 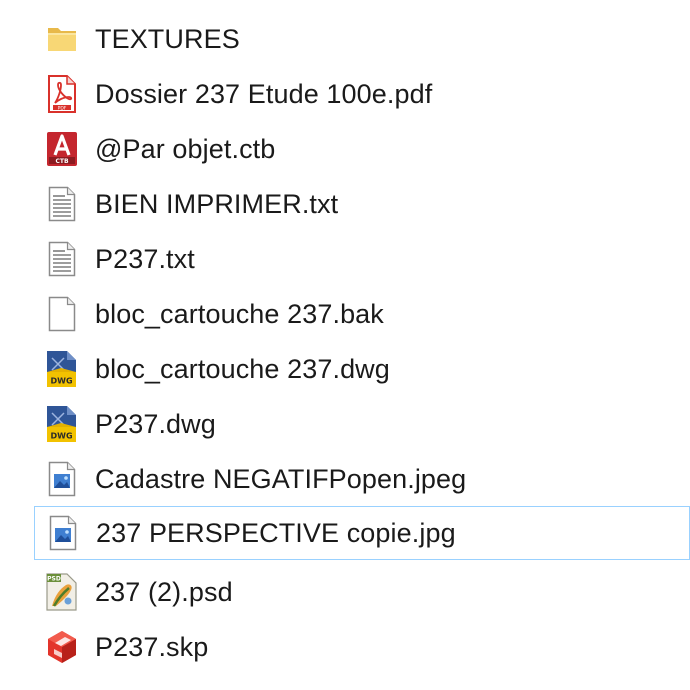 What do you see at coordinates (362, 592) in the screenshot?
I see `file-item-psd: PSD 237 (2).psd` at bounding box center [362, 592].